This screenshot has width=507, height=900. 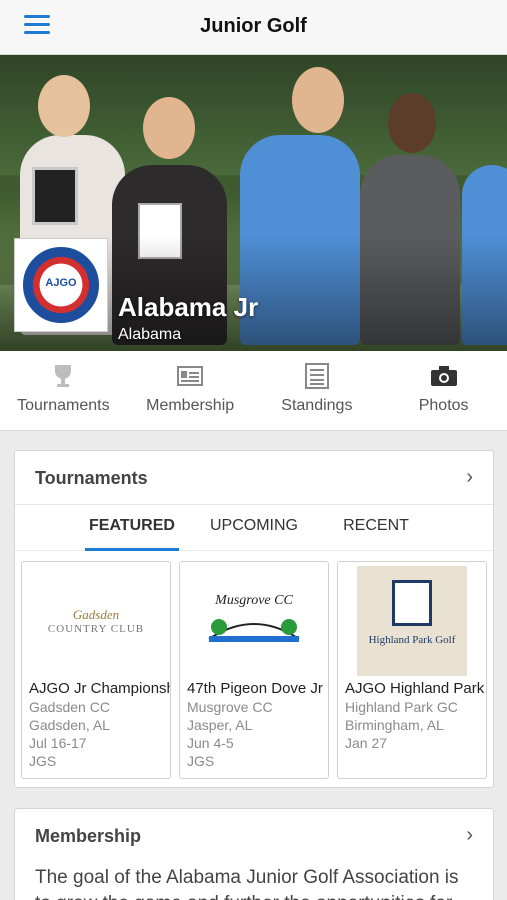 What do you see at coordinates (210, 743) in the screenshot?
I see `tournament-dates: Jun 4-5` at bounding box center [210, 743].